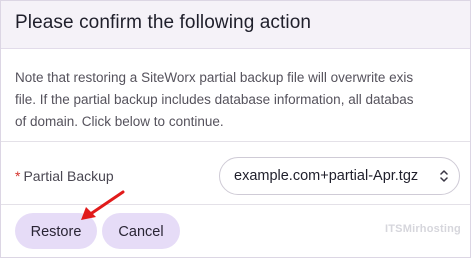  Describe the element at coordinates (103, 205) in the screenshot. I see `red-arrow-icon` at that location.